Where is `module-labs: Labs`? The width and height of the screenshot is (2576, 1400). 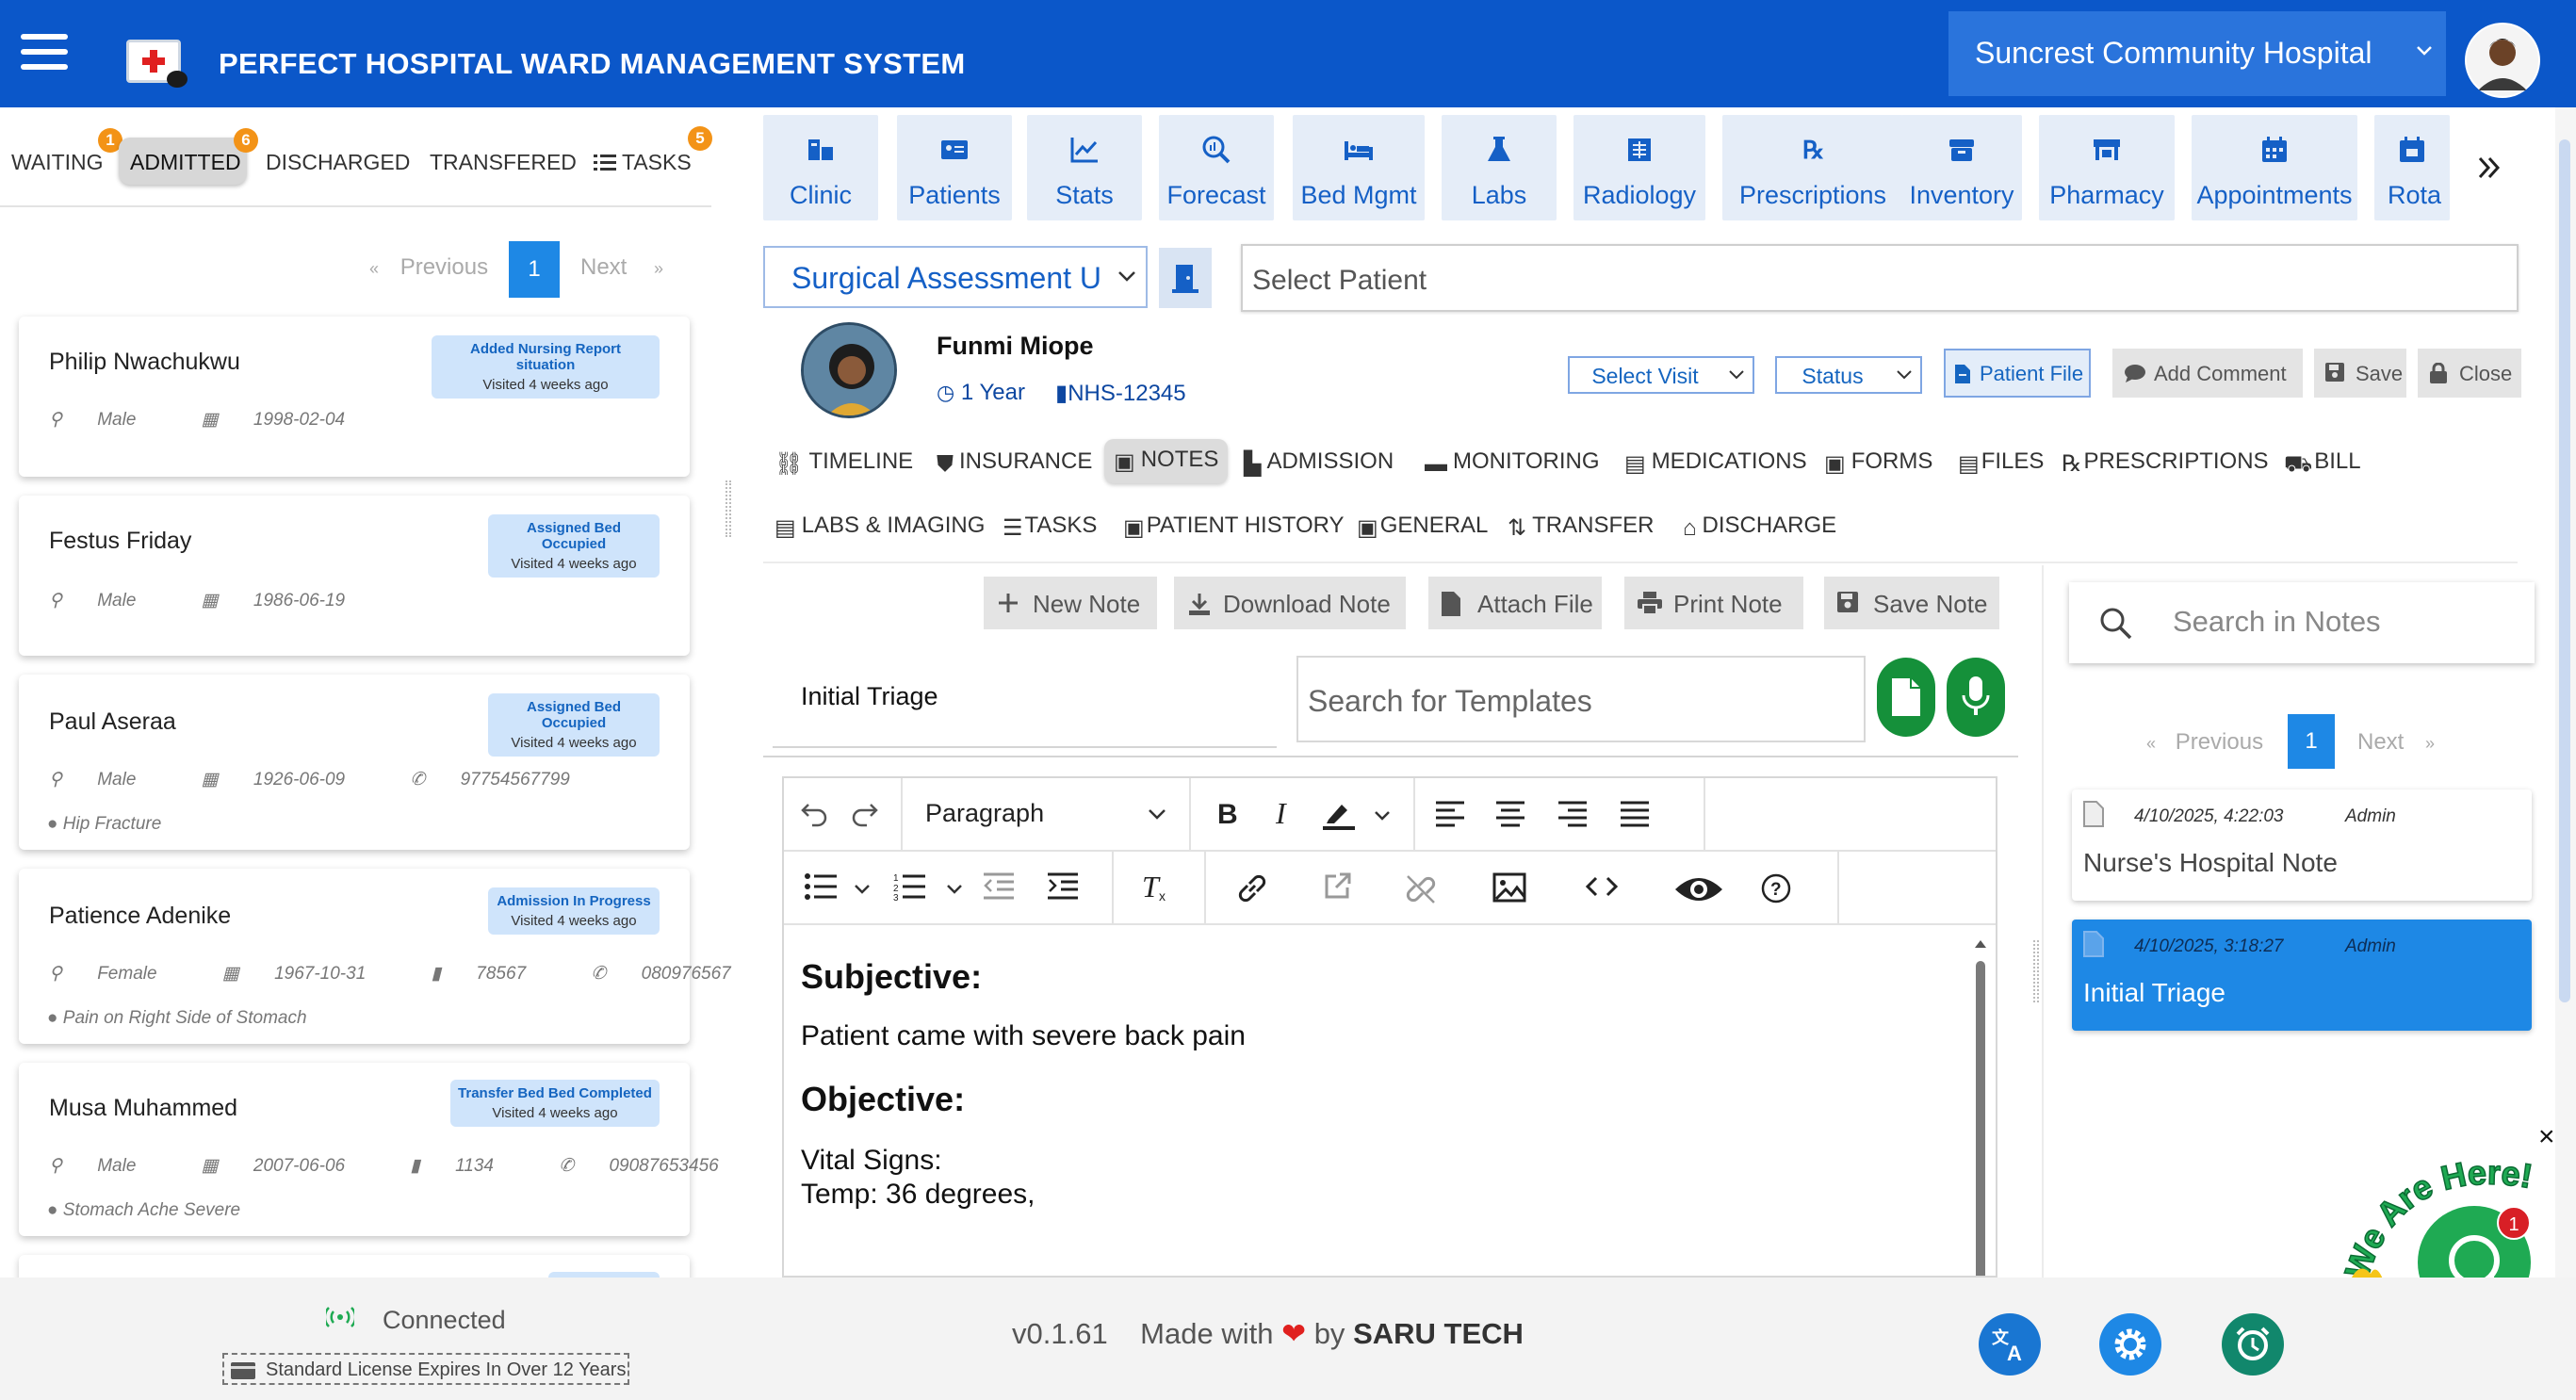
module-labs: Labs is located at coordinates (1499, 167).